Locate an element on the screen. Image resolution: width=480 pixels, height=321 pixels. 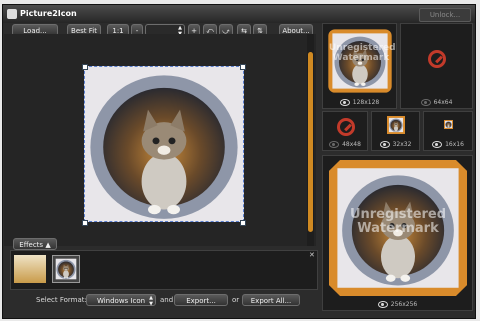
preview-256-caption: 256x256 is located at coordinates (397, 304).